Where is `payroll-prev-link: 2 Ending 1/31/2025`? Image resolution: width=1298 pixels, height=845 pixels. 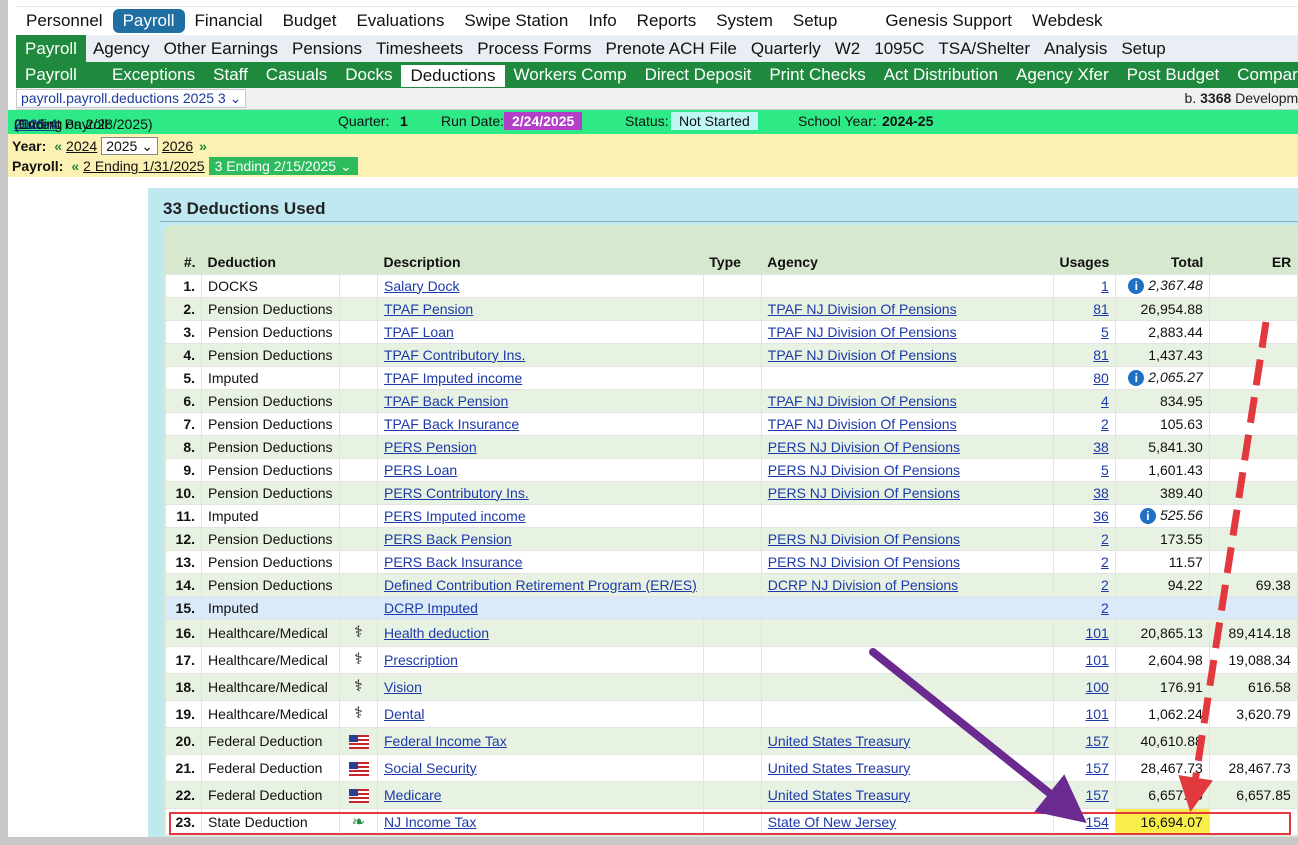 payroll-prev-link: 2 Ending 1/31/2025 is located at coordinates (143, 166).